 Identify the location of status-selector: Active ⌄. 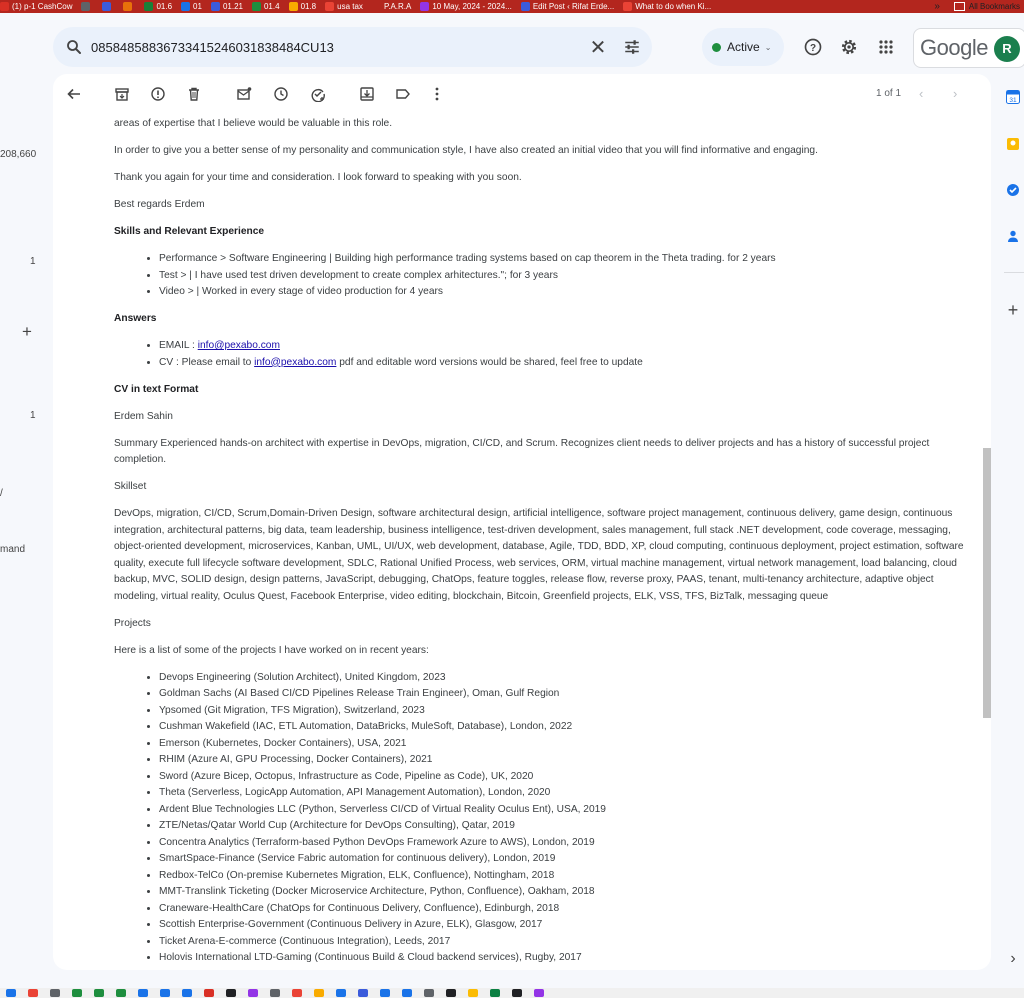
(743, 47).